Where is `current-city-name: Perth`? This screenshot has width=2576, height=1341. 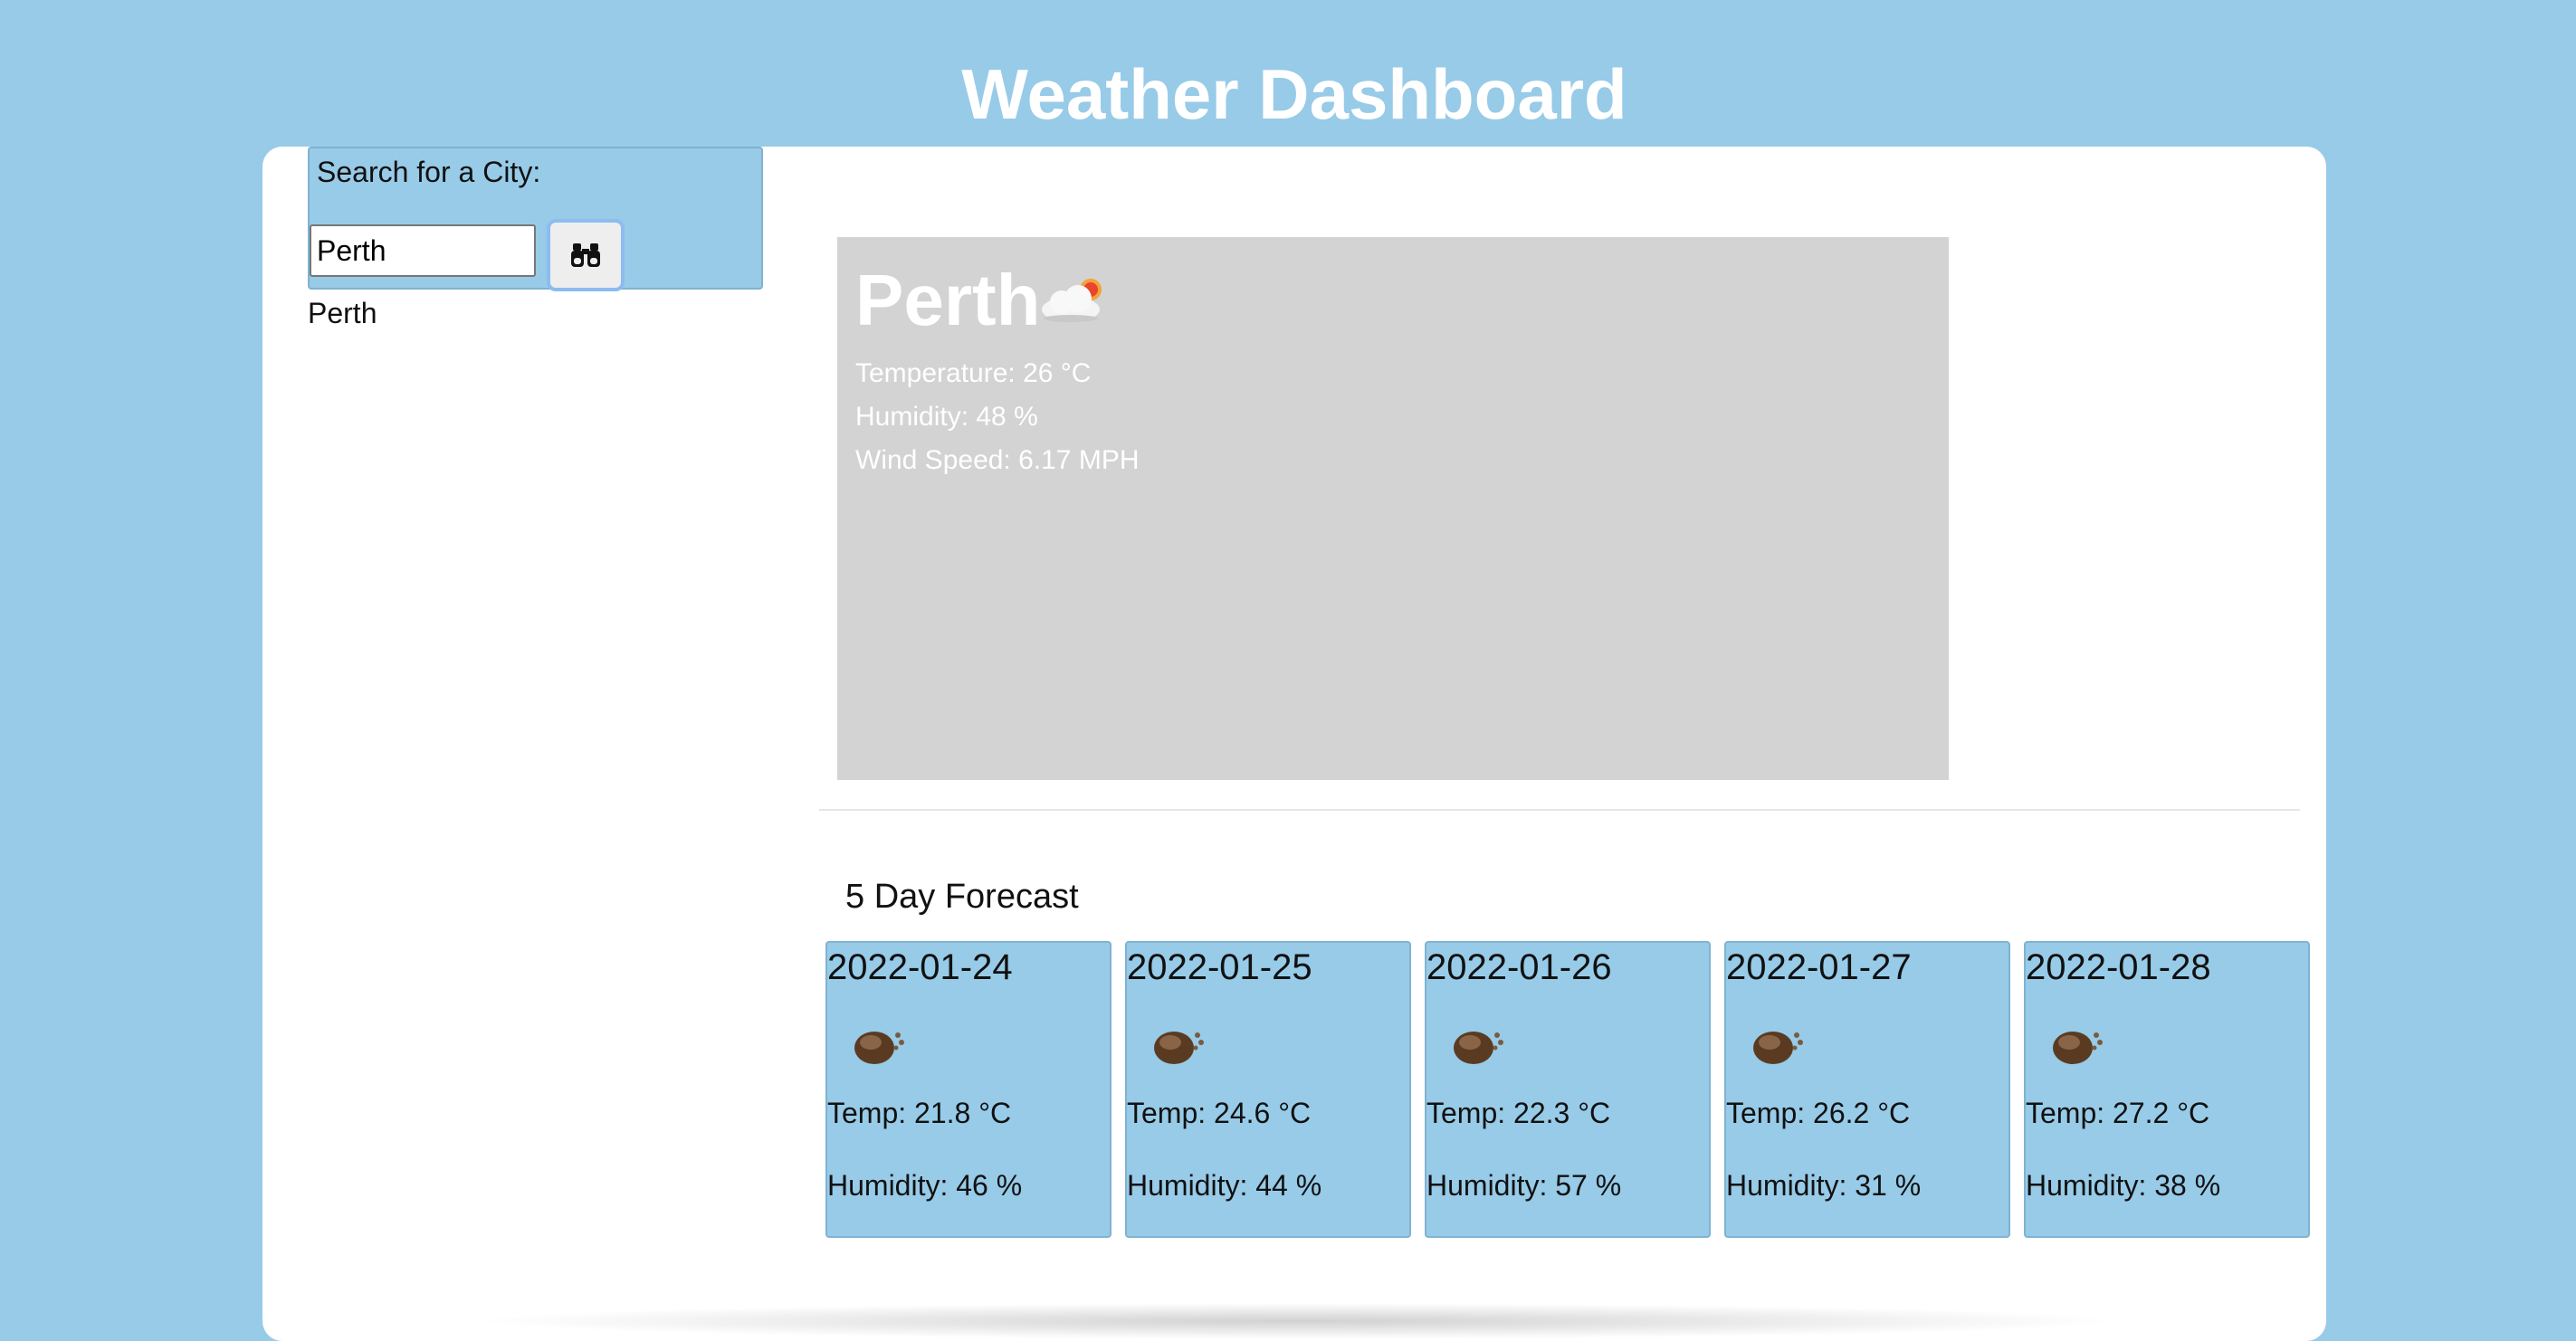 current-city-name: Perth is located at coordinates (948, 300).